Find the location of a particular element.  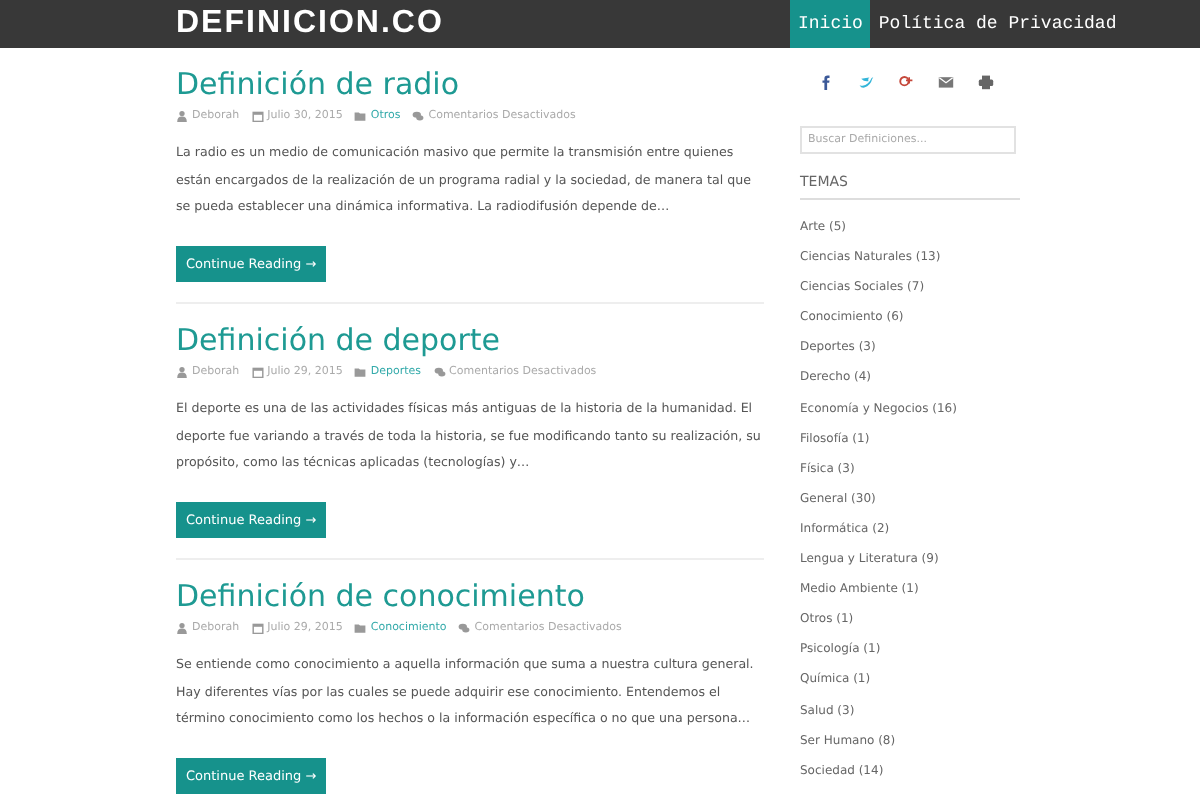

post-title: Definición de conocimiento is located at coordinates (470, 596).